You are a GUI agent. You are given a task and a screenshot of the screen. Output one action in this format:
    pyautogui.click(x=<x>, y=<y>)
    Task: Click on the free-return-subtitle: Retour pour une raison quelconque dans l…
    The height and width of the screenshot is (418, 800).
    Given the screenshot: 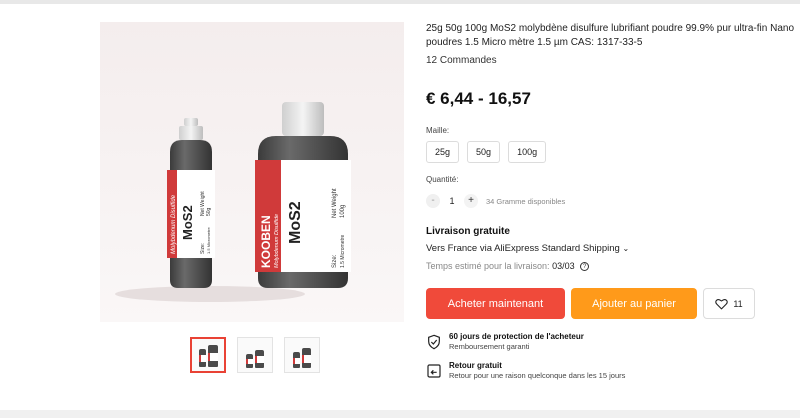 What is the action you would take?
    pyautogui.click(x=537, y=375)
    